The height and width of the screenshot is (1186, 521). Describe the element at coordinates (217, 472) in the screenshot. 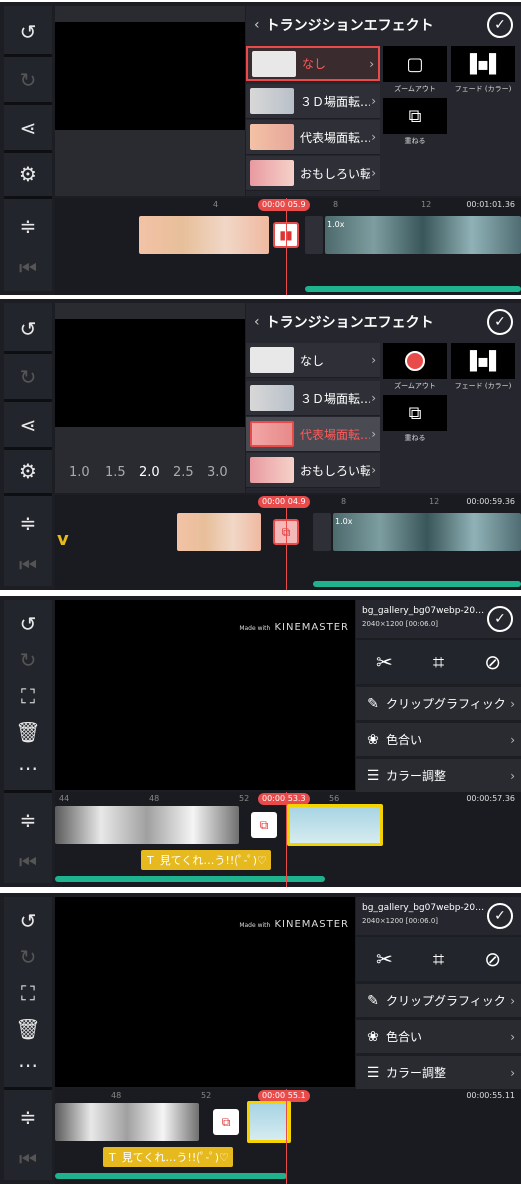

I see `speed-option: 3.0` at that location.